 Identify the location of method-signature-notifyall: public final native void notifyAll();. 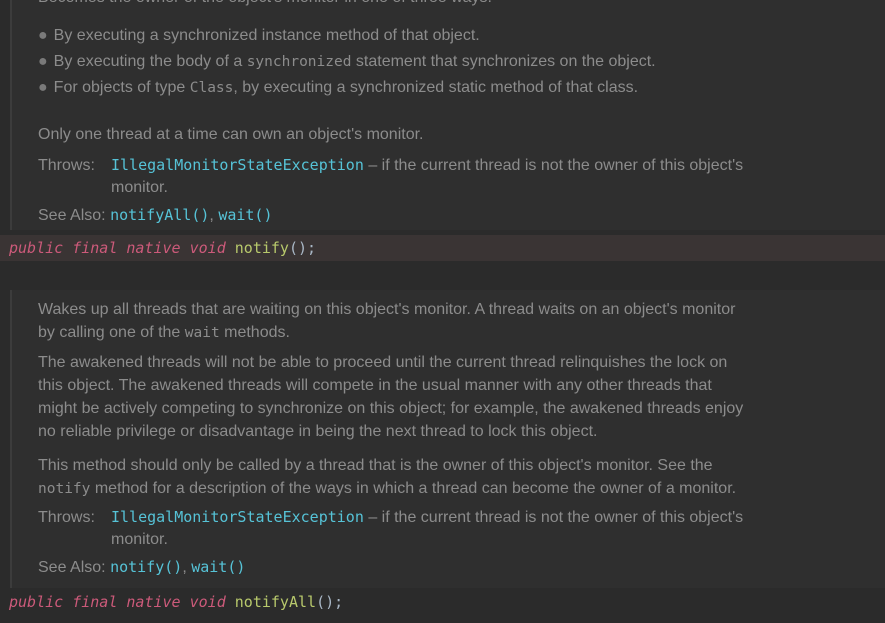
(442, 602).